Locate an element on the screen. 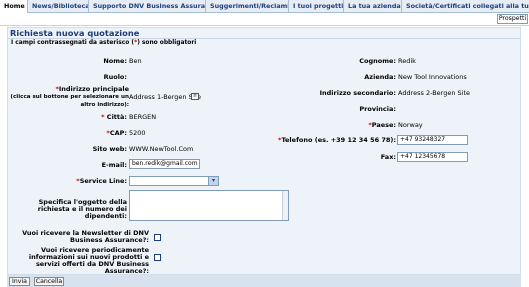  tab-news-biblioteca: News/Biblioteca is located at coordinates (58, 6).